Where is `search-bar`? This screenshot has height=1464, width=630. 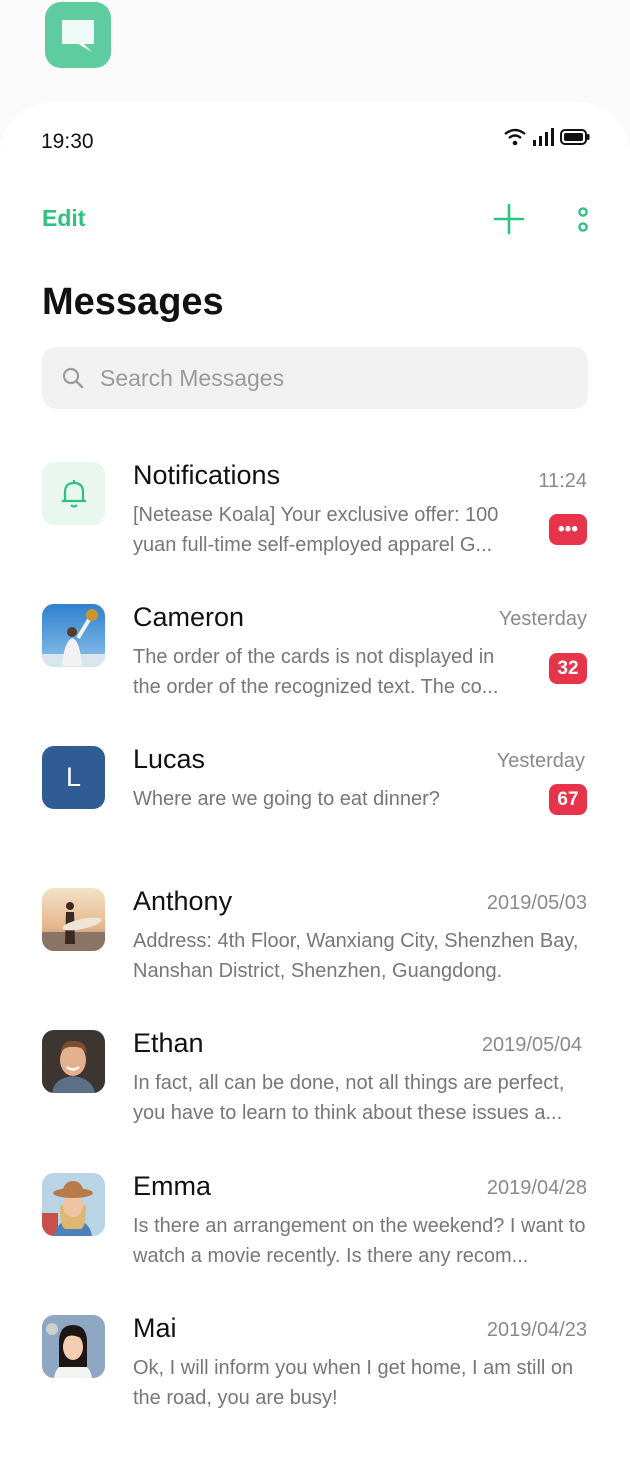
search-bar is located at coordinates (315, 378).